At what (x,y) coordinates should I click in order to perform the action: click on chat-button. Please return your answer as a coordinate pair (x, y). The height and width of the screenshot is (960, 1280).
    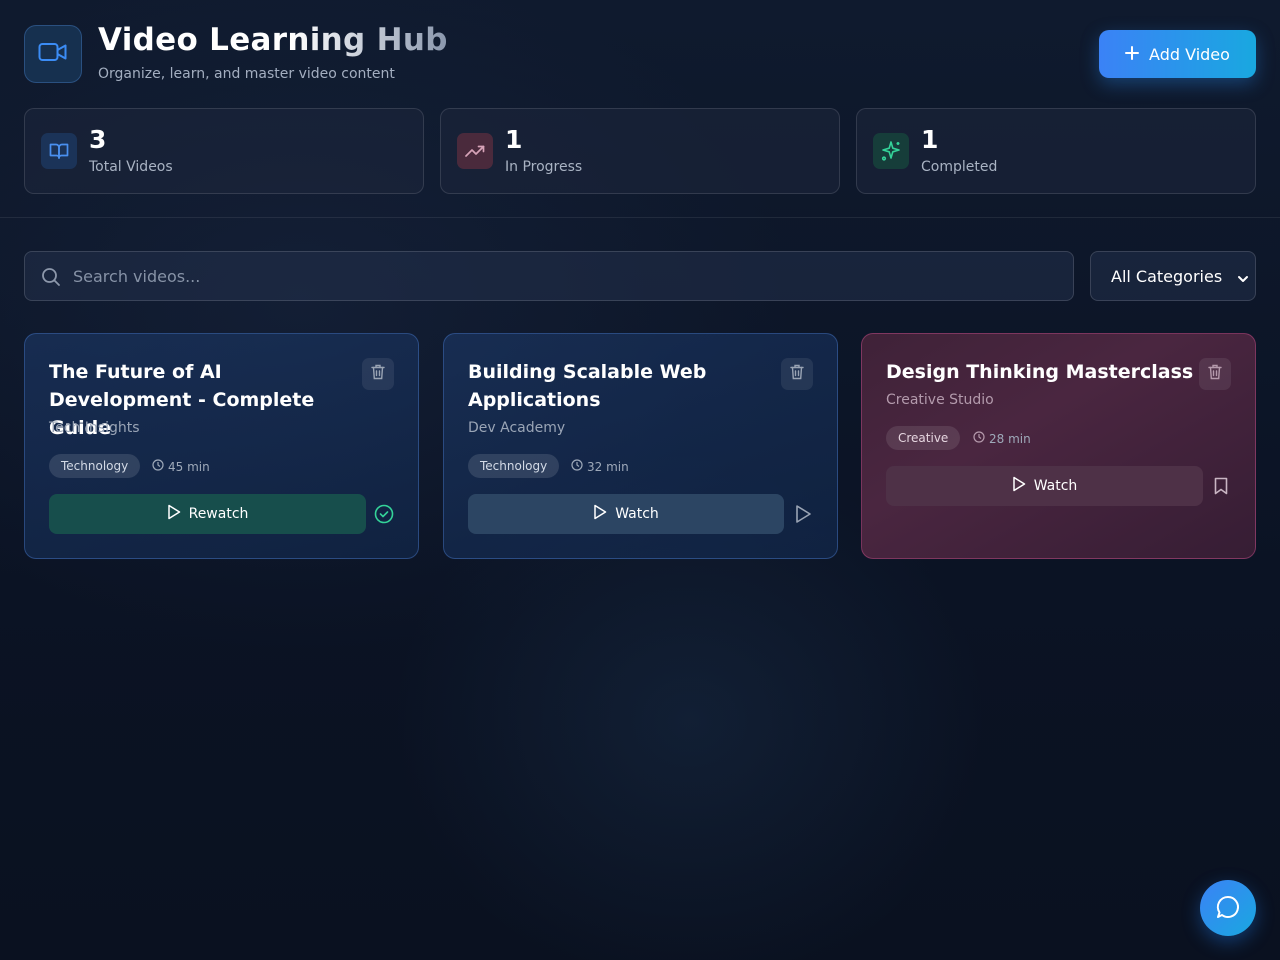
    Looking at the image, I should click on (1228, 908).